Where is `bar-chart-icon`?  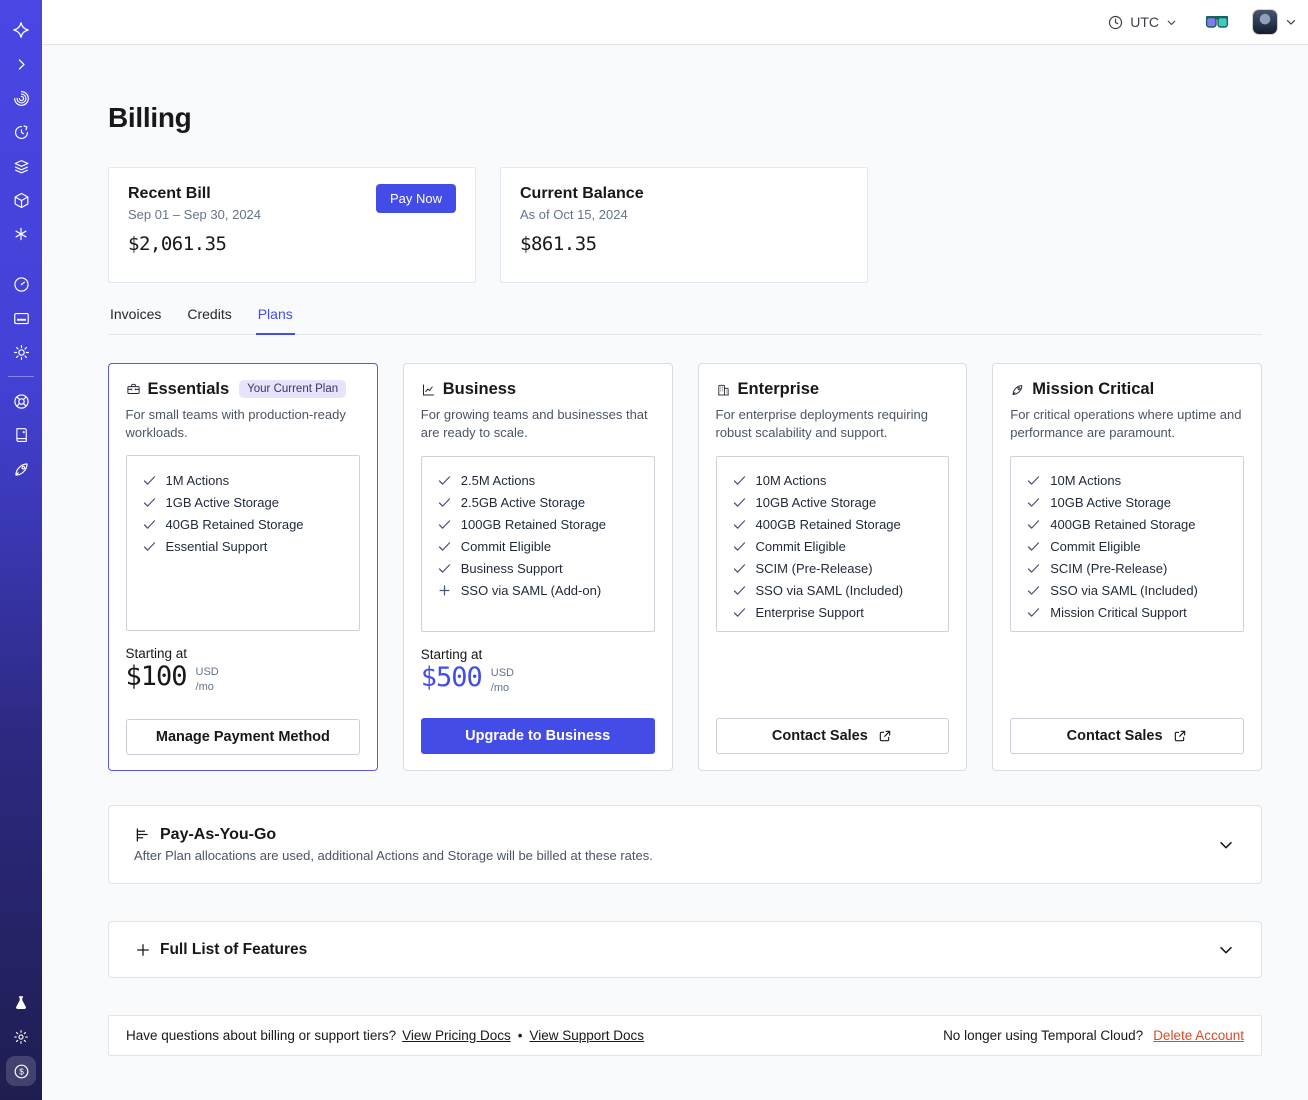
bar-chart-icon is located at coordinates (143, 835).